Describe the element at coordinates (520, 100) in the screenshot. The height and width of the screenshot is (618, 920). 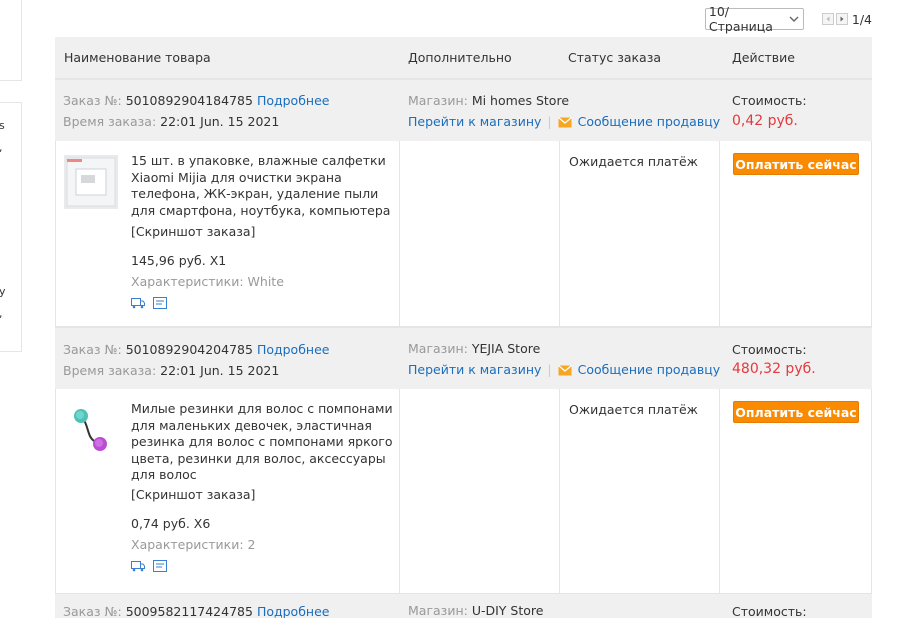
I see `store-name: Mi homes Store` at that location.